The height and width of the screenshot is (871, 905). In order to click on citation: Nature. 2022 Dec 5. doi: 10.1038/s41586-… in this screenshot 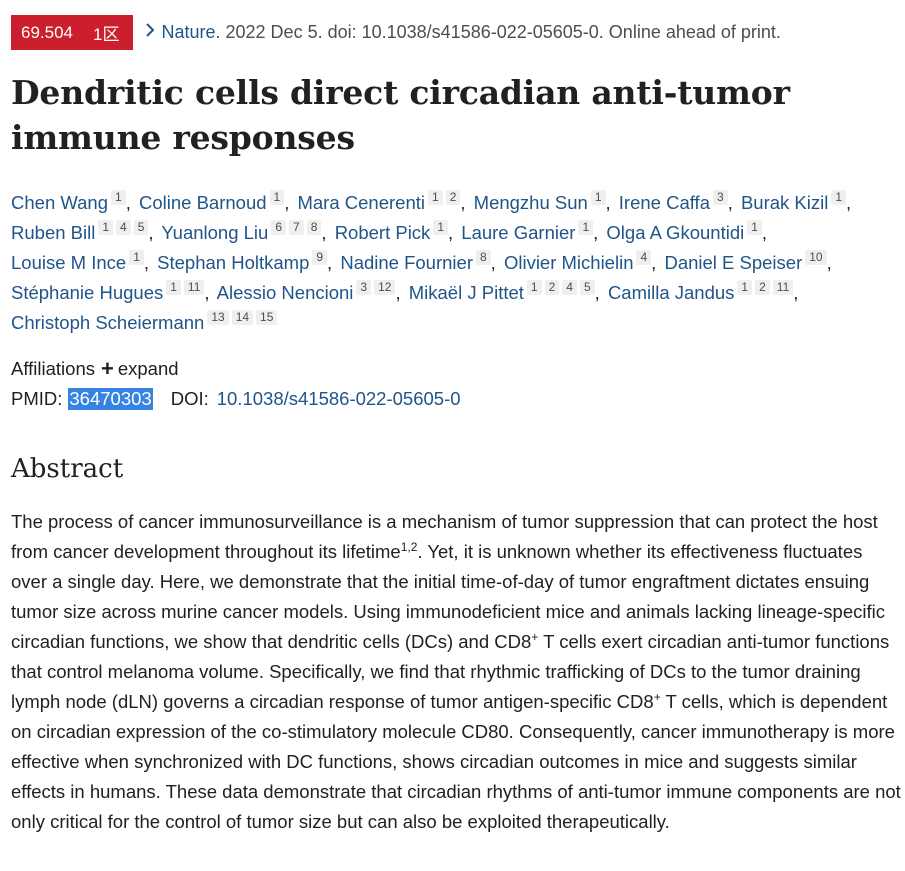, I will do `click(470, 32)`.